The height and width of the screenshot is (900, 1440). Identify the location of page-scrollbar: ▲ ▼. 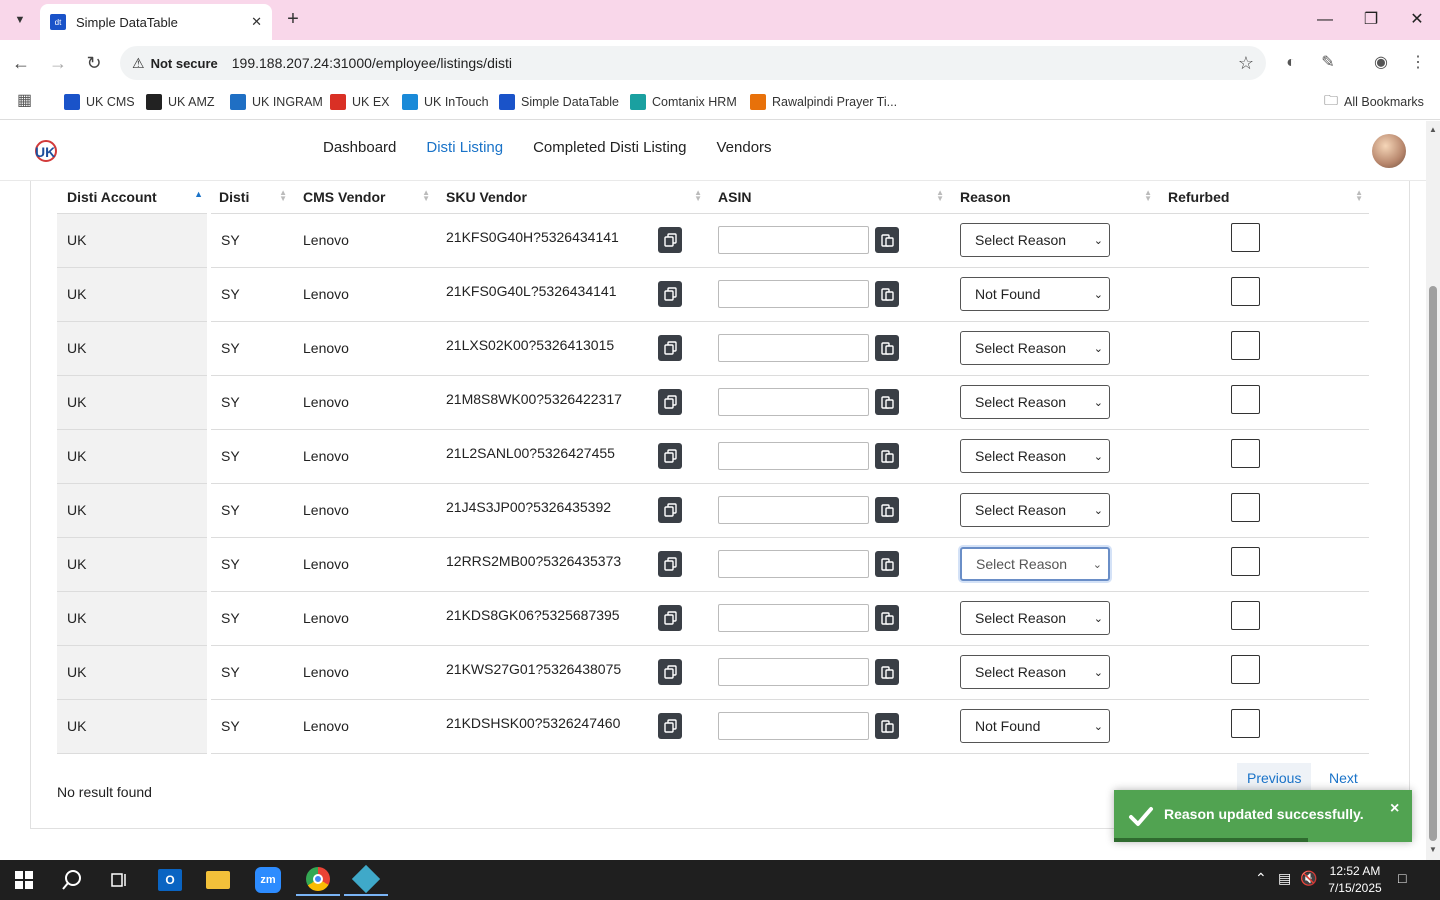
(1433, 490).